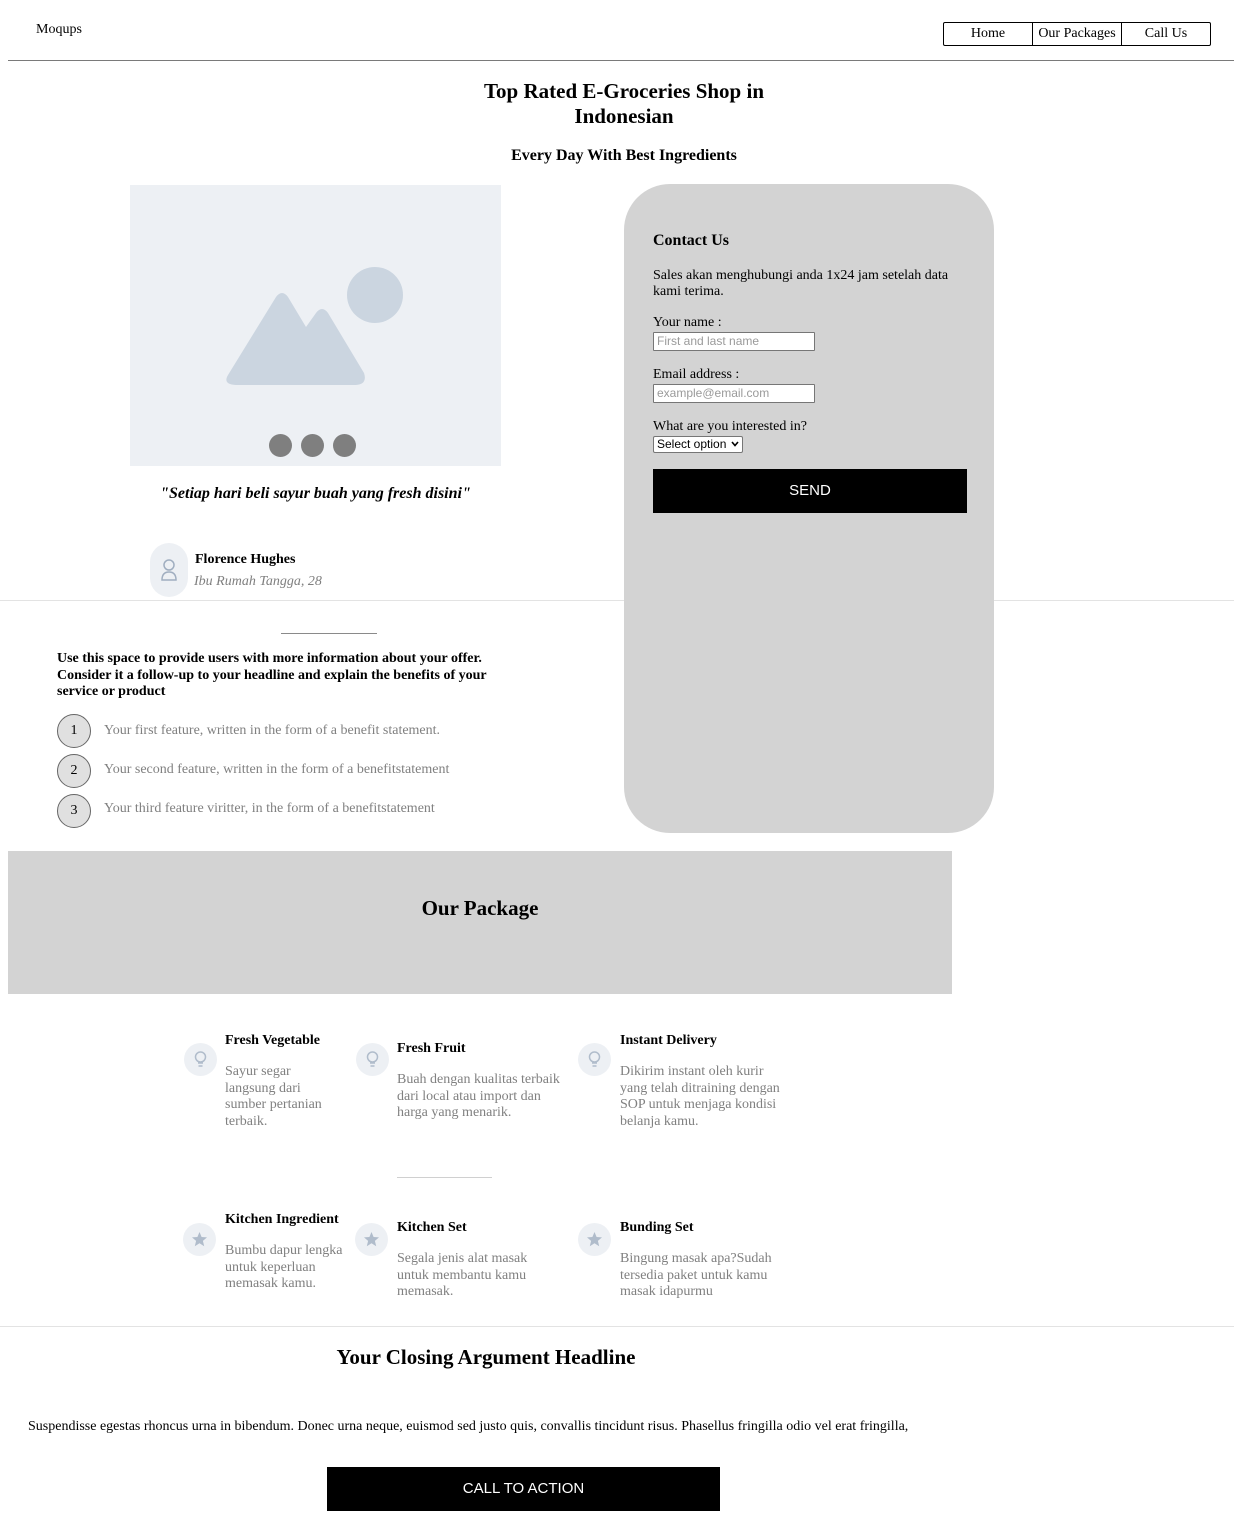 The image size is (1234, 1518). I want to click on contact-title: Contact Us, so click(691, 240).